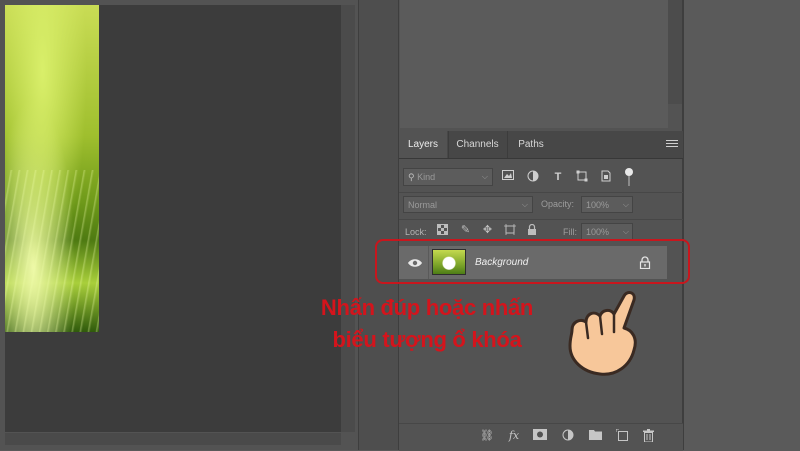 This screenshot has height=451, width=800. I want to click on fill-label: Fill:, so click(570, 232).